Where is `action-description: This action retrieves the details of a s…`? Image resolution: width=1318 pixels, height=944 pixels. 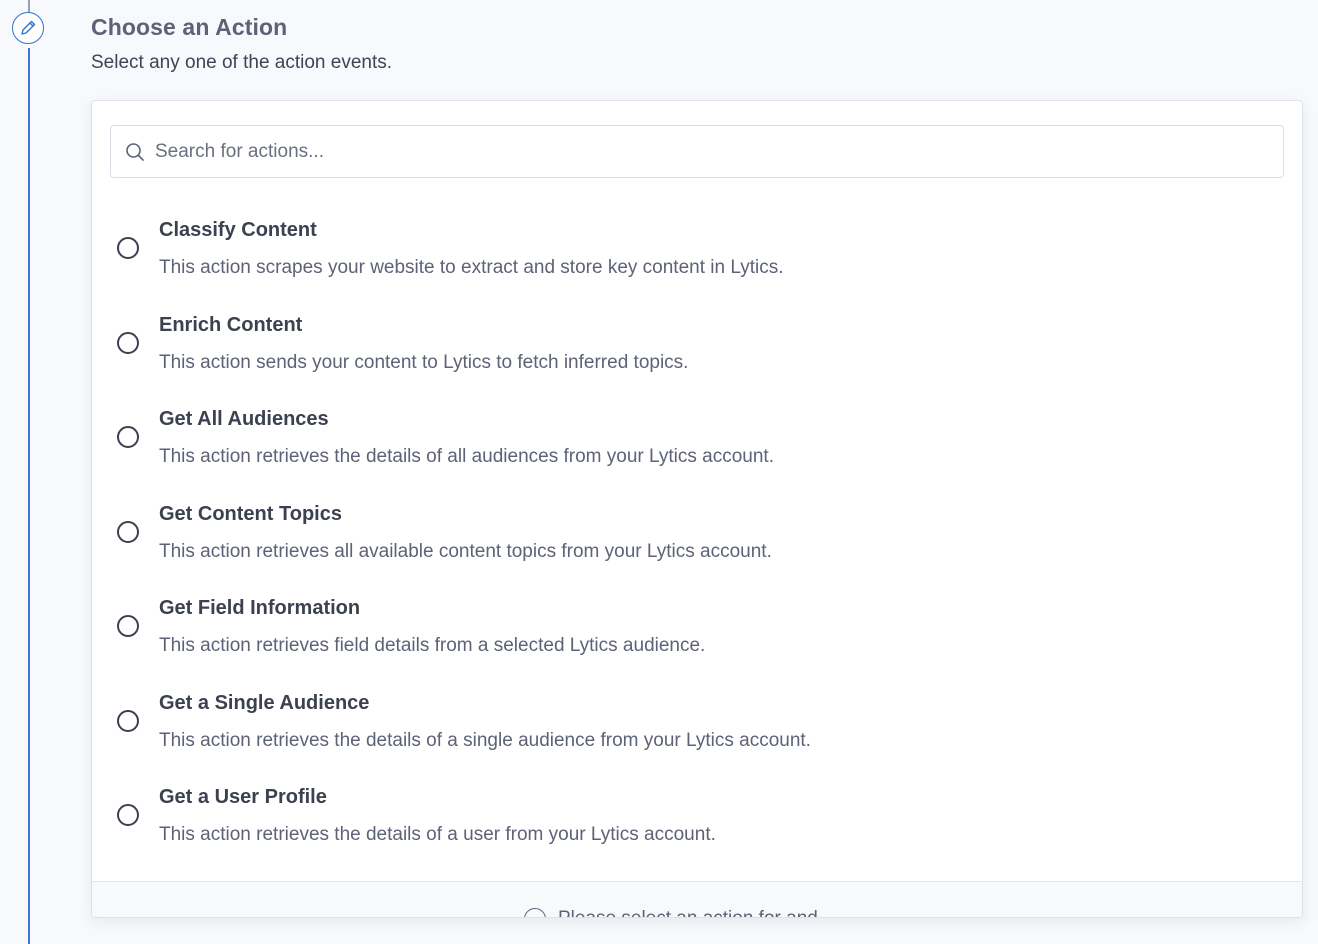
action-description: This action retrieves the details of a s… is located at coordinates (485, 740).